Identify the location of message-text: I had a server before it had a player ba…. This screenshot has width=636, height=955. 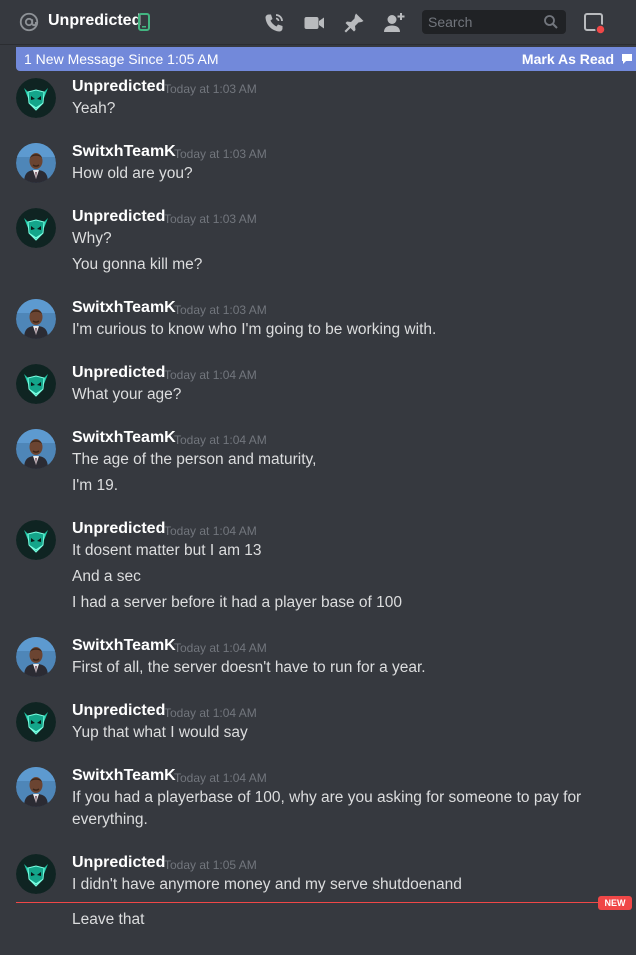
(237, 602).